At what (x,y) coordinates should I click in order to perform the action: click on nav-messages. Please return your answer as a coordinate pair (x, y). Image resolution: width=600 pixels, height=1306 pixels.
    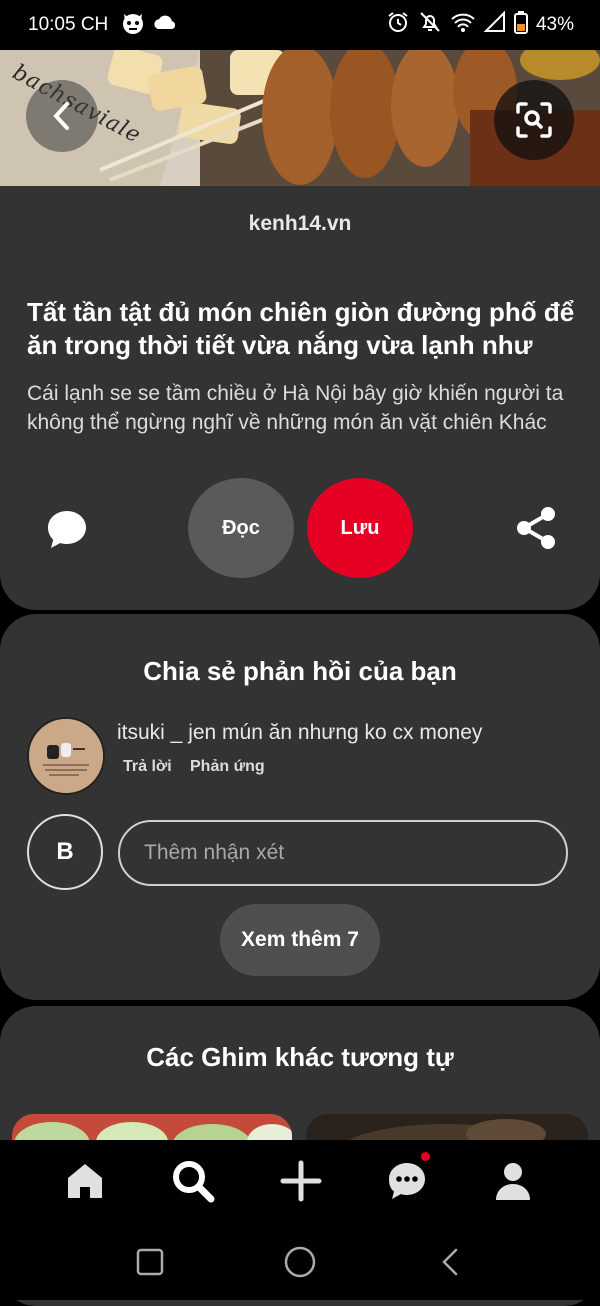
    Looking at the image, I should click on (407, 1179).